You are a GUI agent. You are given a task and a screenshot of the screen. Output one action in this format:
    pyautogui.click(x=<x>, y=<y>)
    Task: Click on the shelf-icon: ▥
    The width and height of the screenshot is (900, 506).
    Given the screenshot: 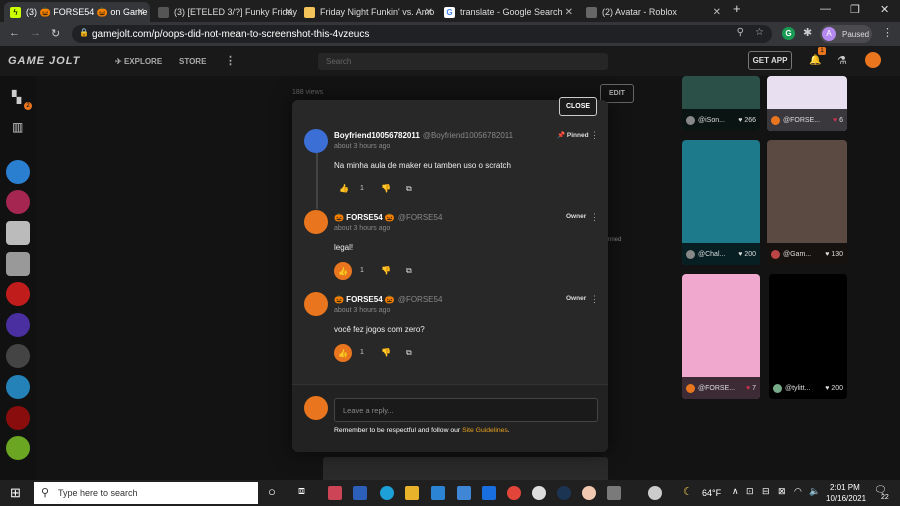 What is the action you would take?
    pyautogui.click(x=17, y=127)
    